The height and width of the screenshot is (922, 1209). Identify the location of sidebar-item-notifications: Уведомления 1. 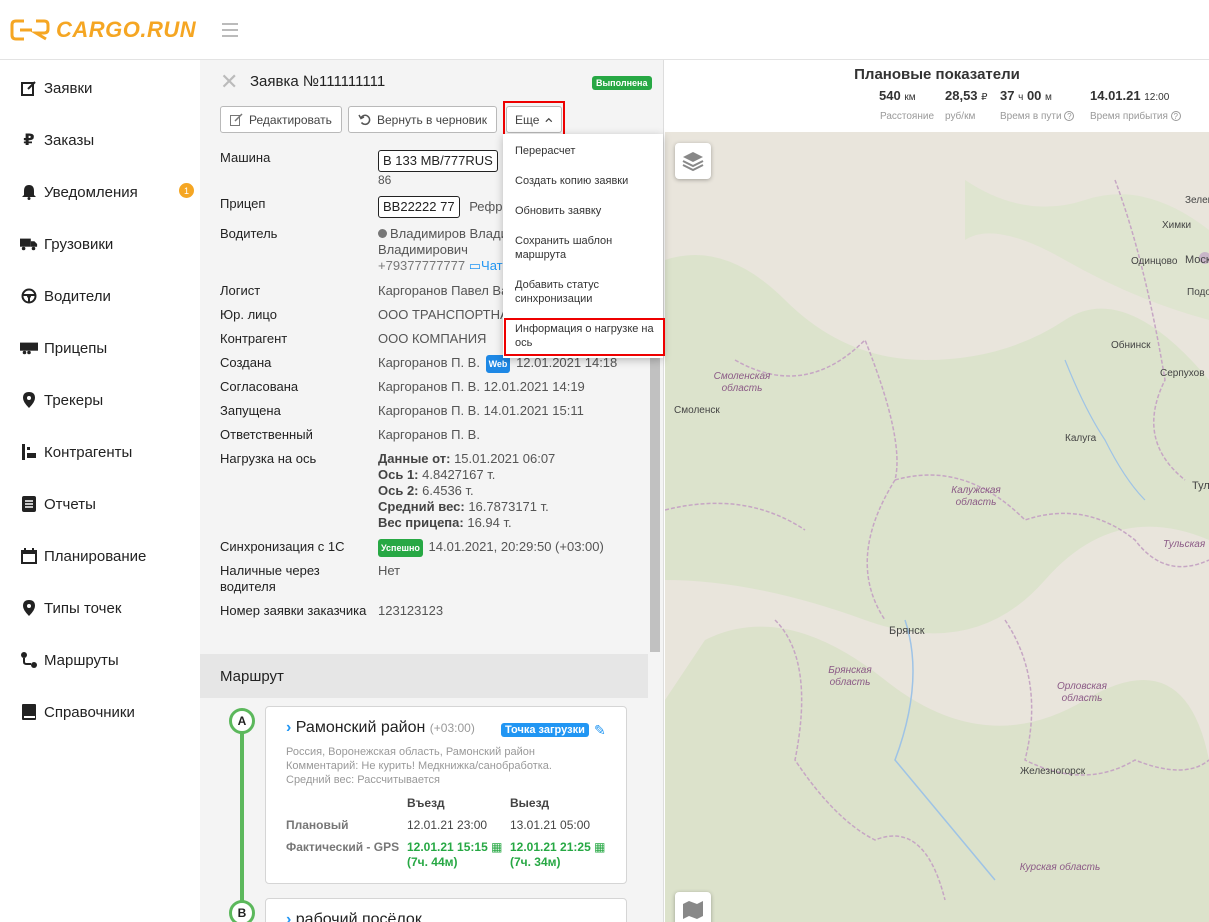
(100, 192).